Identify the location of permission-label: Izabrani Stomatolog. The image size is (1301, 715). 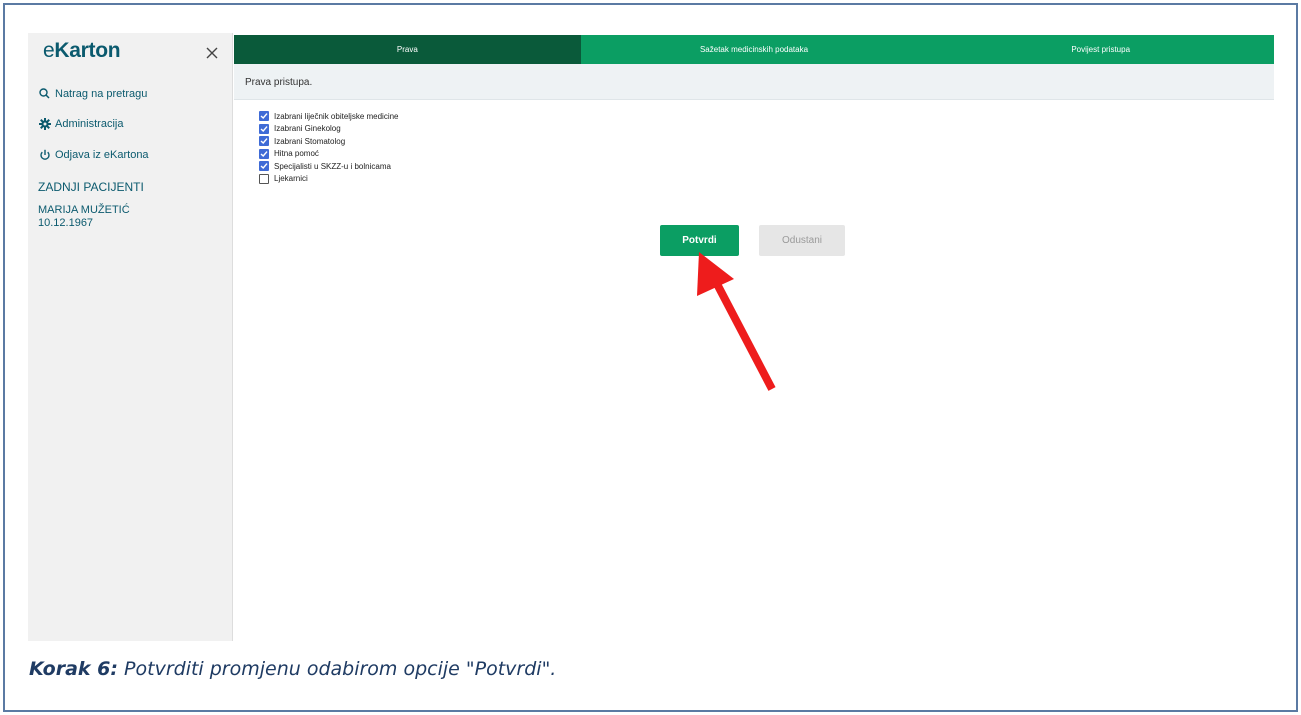
(310, 141).